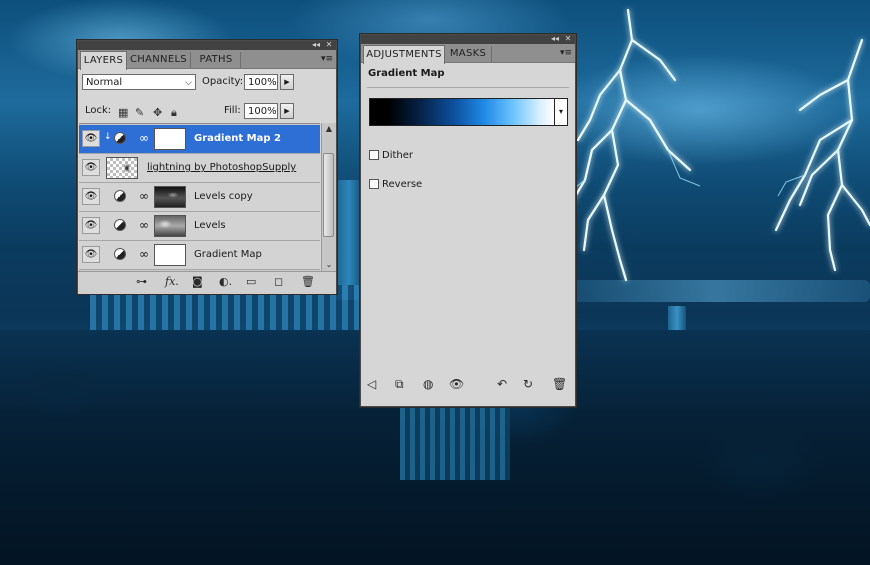  I want to click on expanded-view-icon: ⧉, so click(399, 384).